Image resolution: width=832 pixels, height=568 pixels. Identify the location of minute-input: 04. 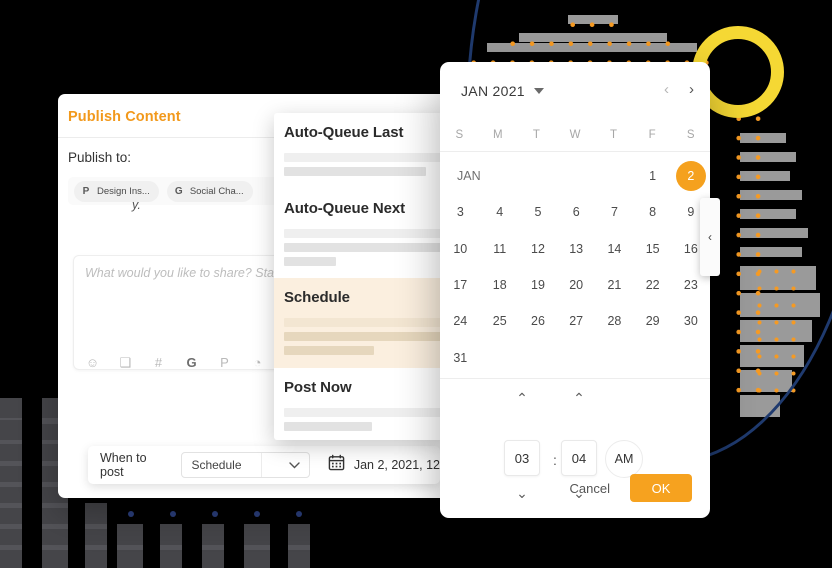
(579, 458).